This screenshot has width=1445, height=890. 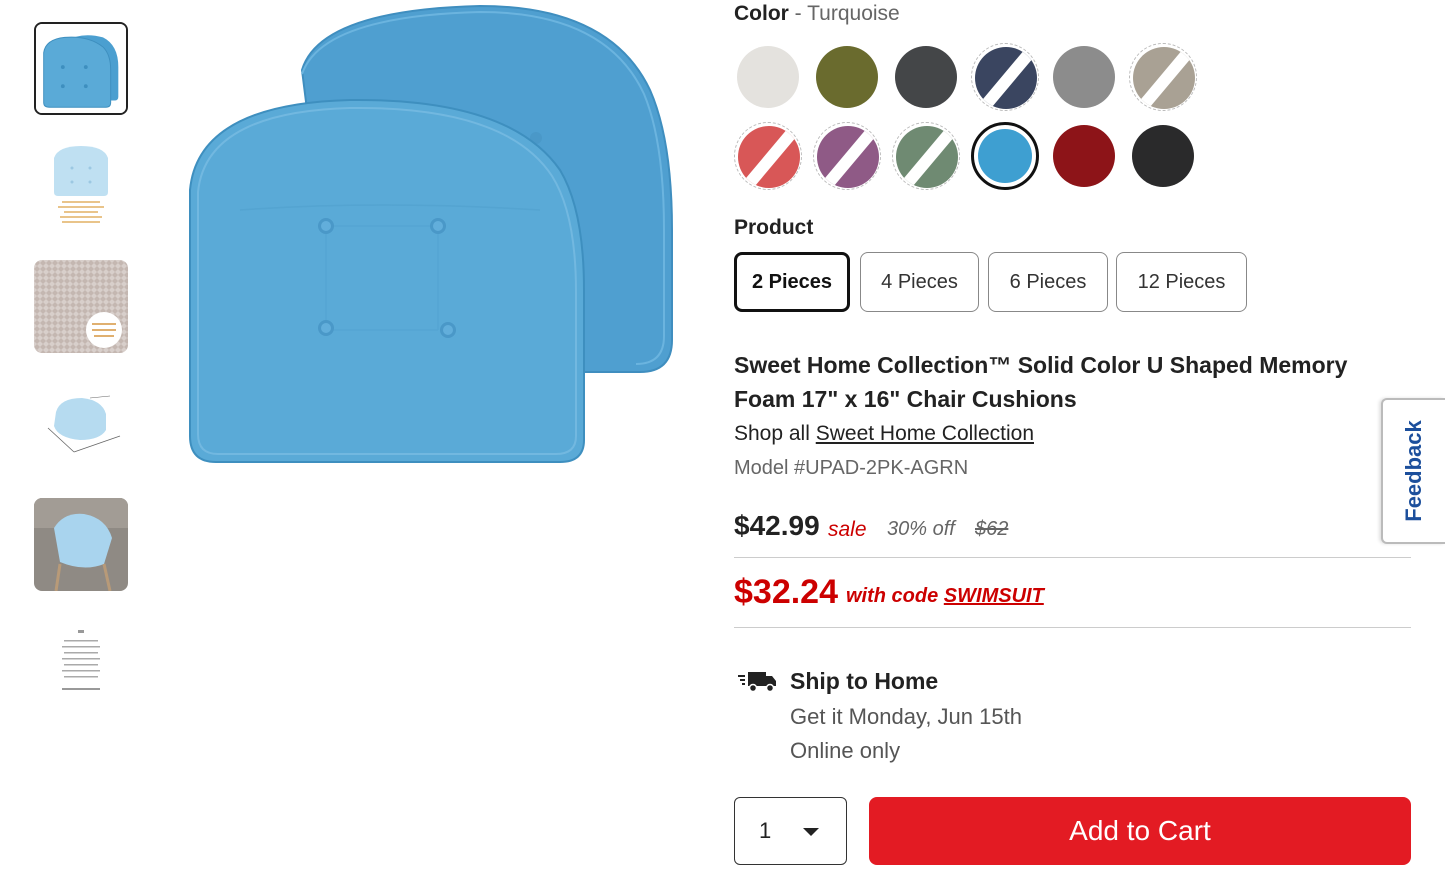 I want to click on promo-text: with code SWIMSUIT, so click(x=945, y=596).